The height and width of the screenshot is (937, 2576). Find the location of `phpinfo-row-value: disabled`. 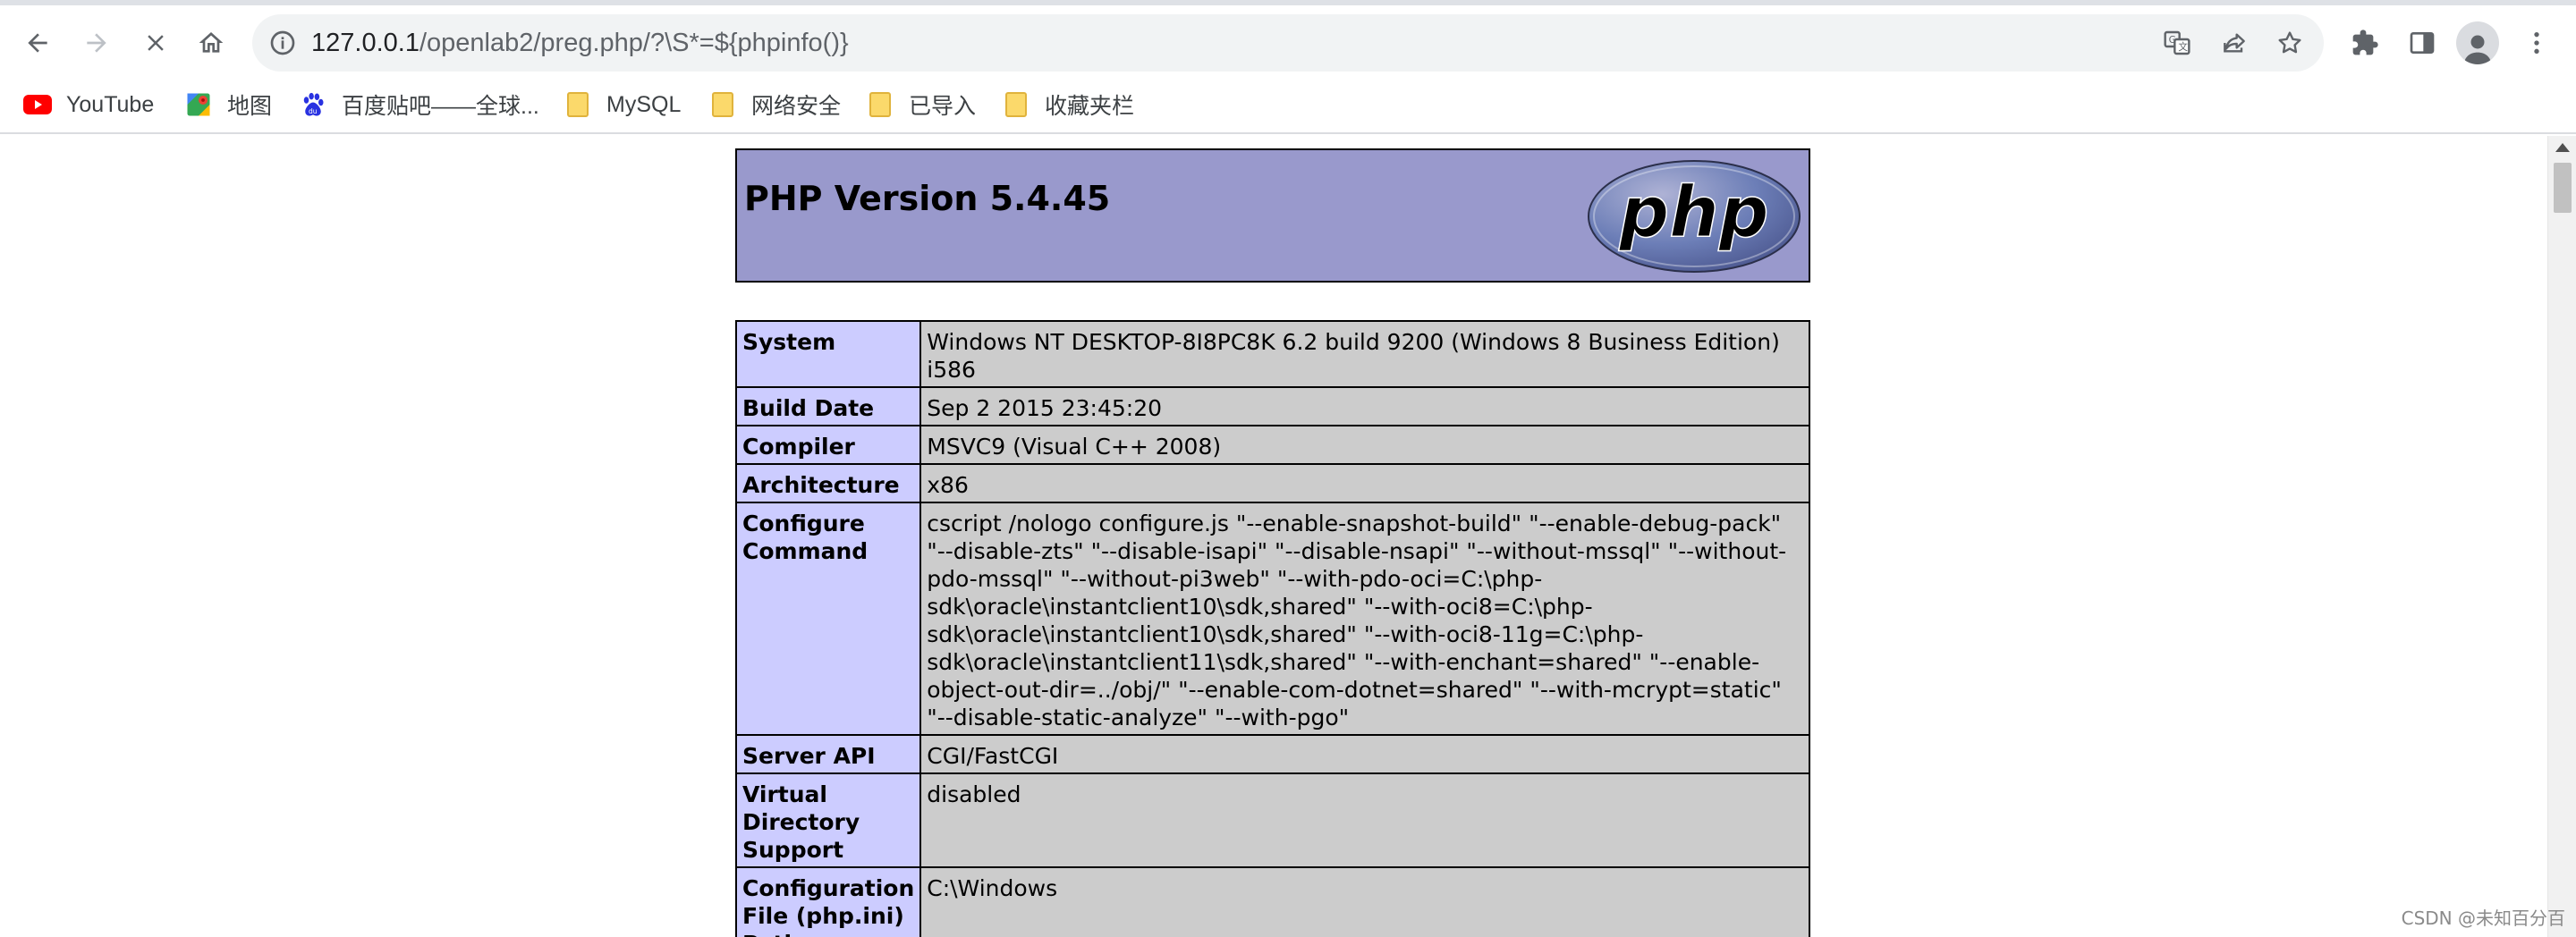

phpinfo-row-value: disabled is located at coordinates (1364, 820).